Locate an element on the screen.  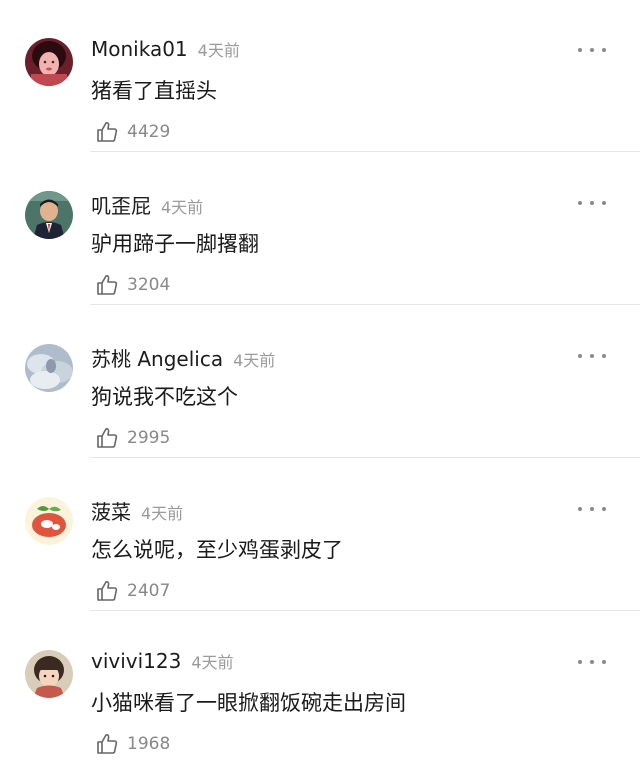
comment-header: 叽歪屁 4天前 is located at coordinates (147, 204).